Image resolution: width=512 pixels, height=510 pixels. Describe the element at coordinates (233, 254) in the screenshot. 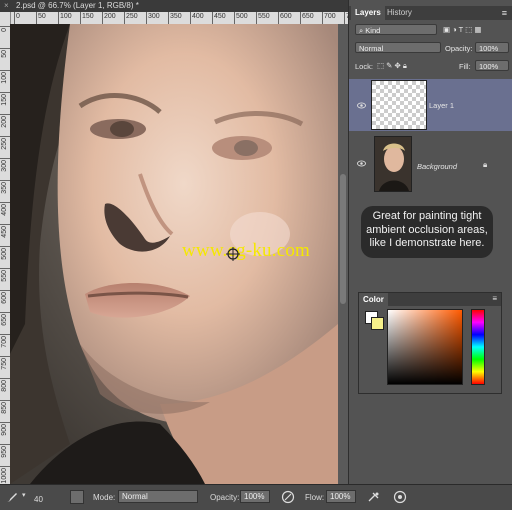

I see `brush-cursor-icon` at that location.